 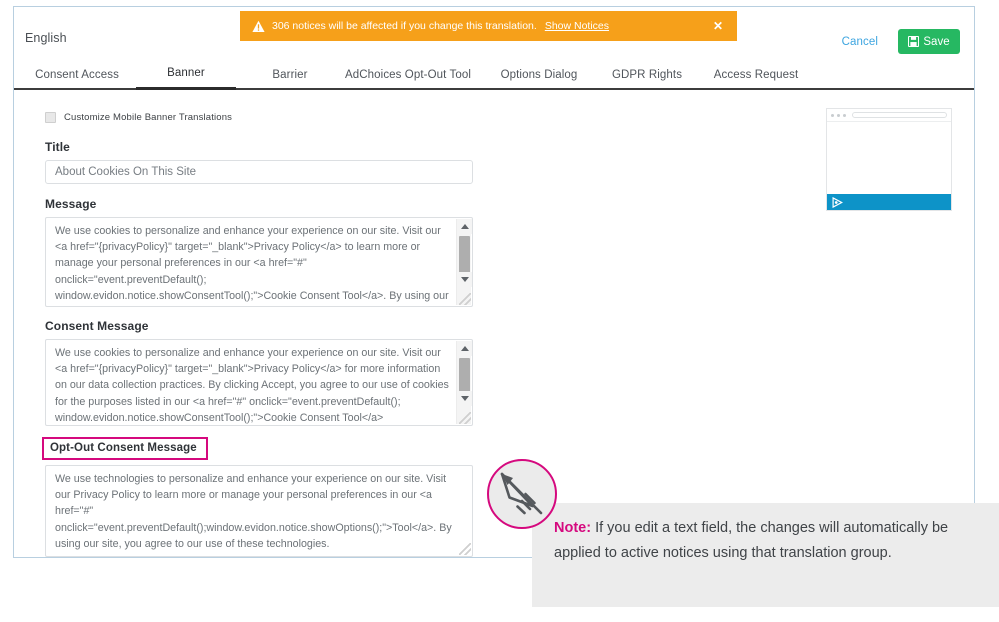 What do you see at coordinates (889, 202) in the screenshot?
I see `preview-banner-strip` at bounding box center [889, 202].